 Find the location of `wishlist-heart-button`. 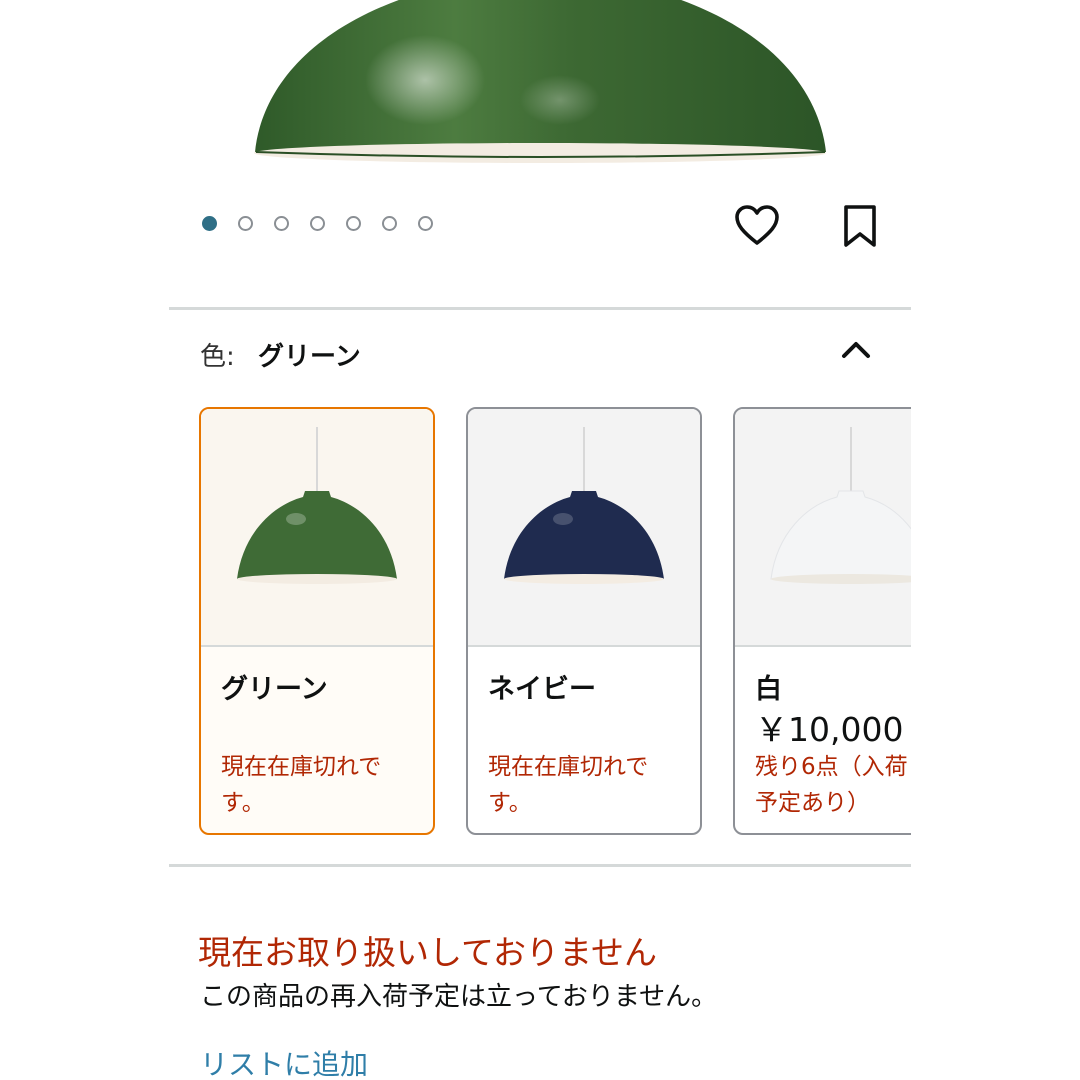

wishlist-heart-button is located at coordinates (757, 226).